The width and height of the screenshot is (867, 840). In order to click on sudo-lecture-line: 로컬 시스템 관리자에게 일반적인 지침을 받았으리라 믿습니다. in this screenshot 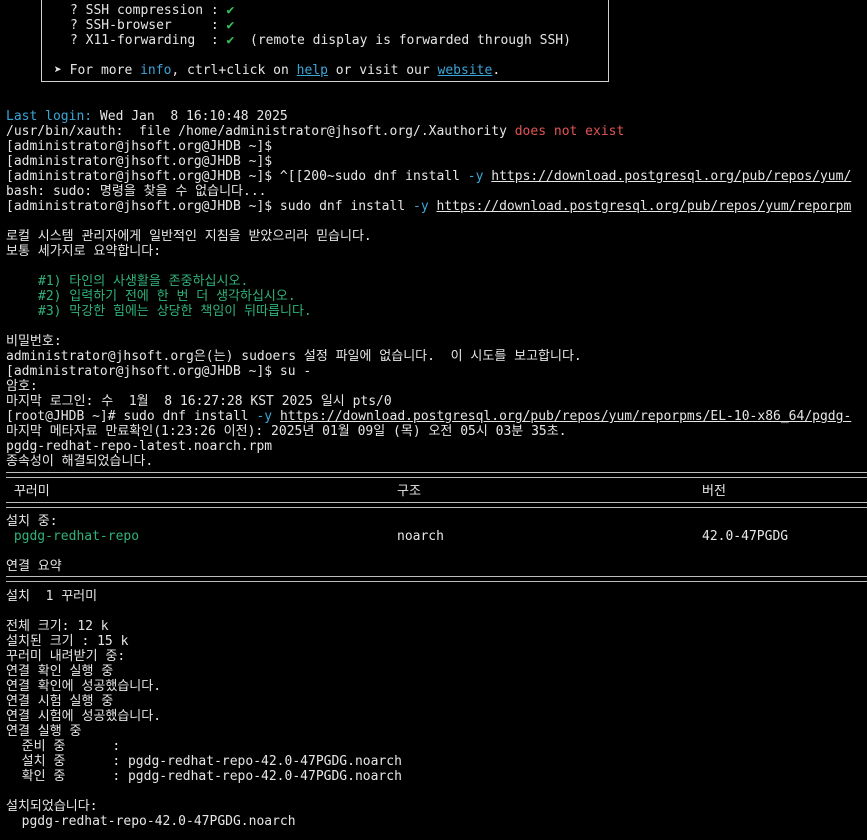, I will do `click(189, 236)`.